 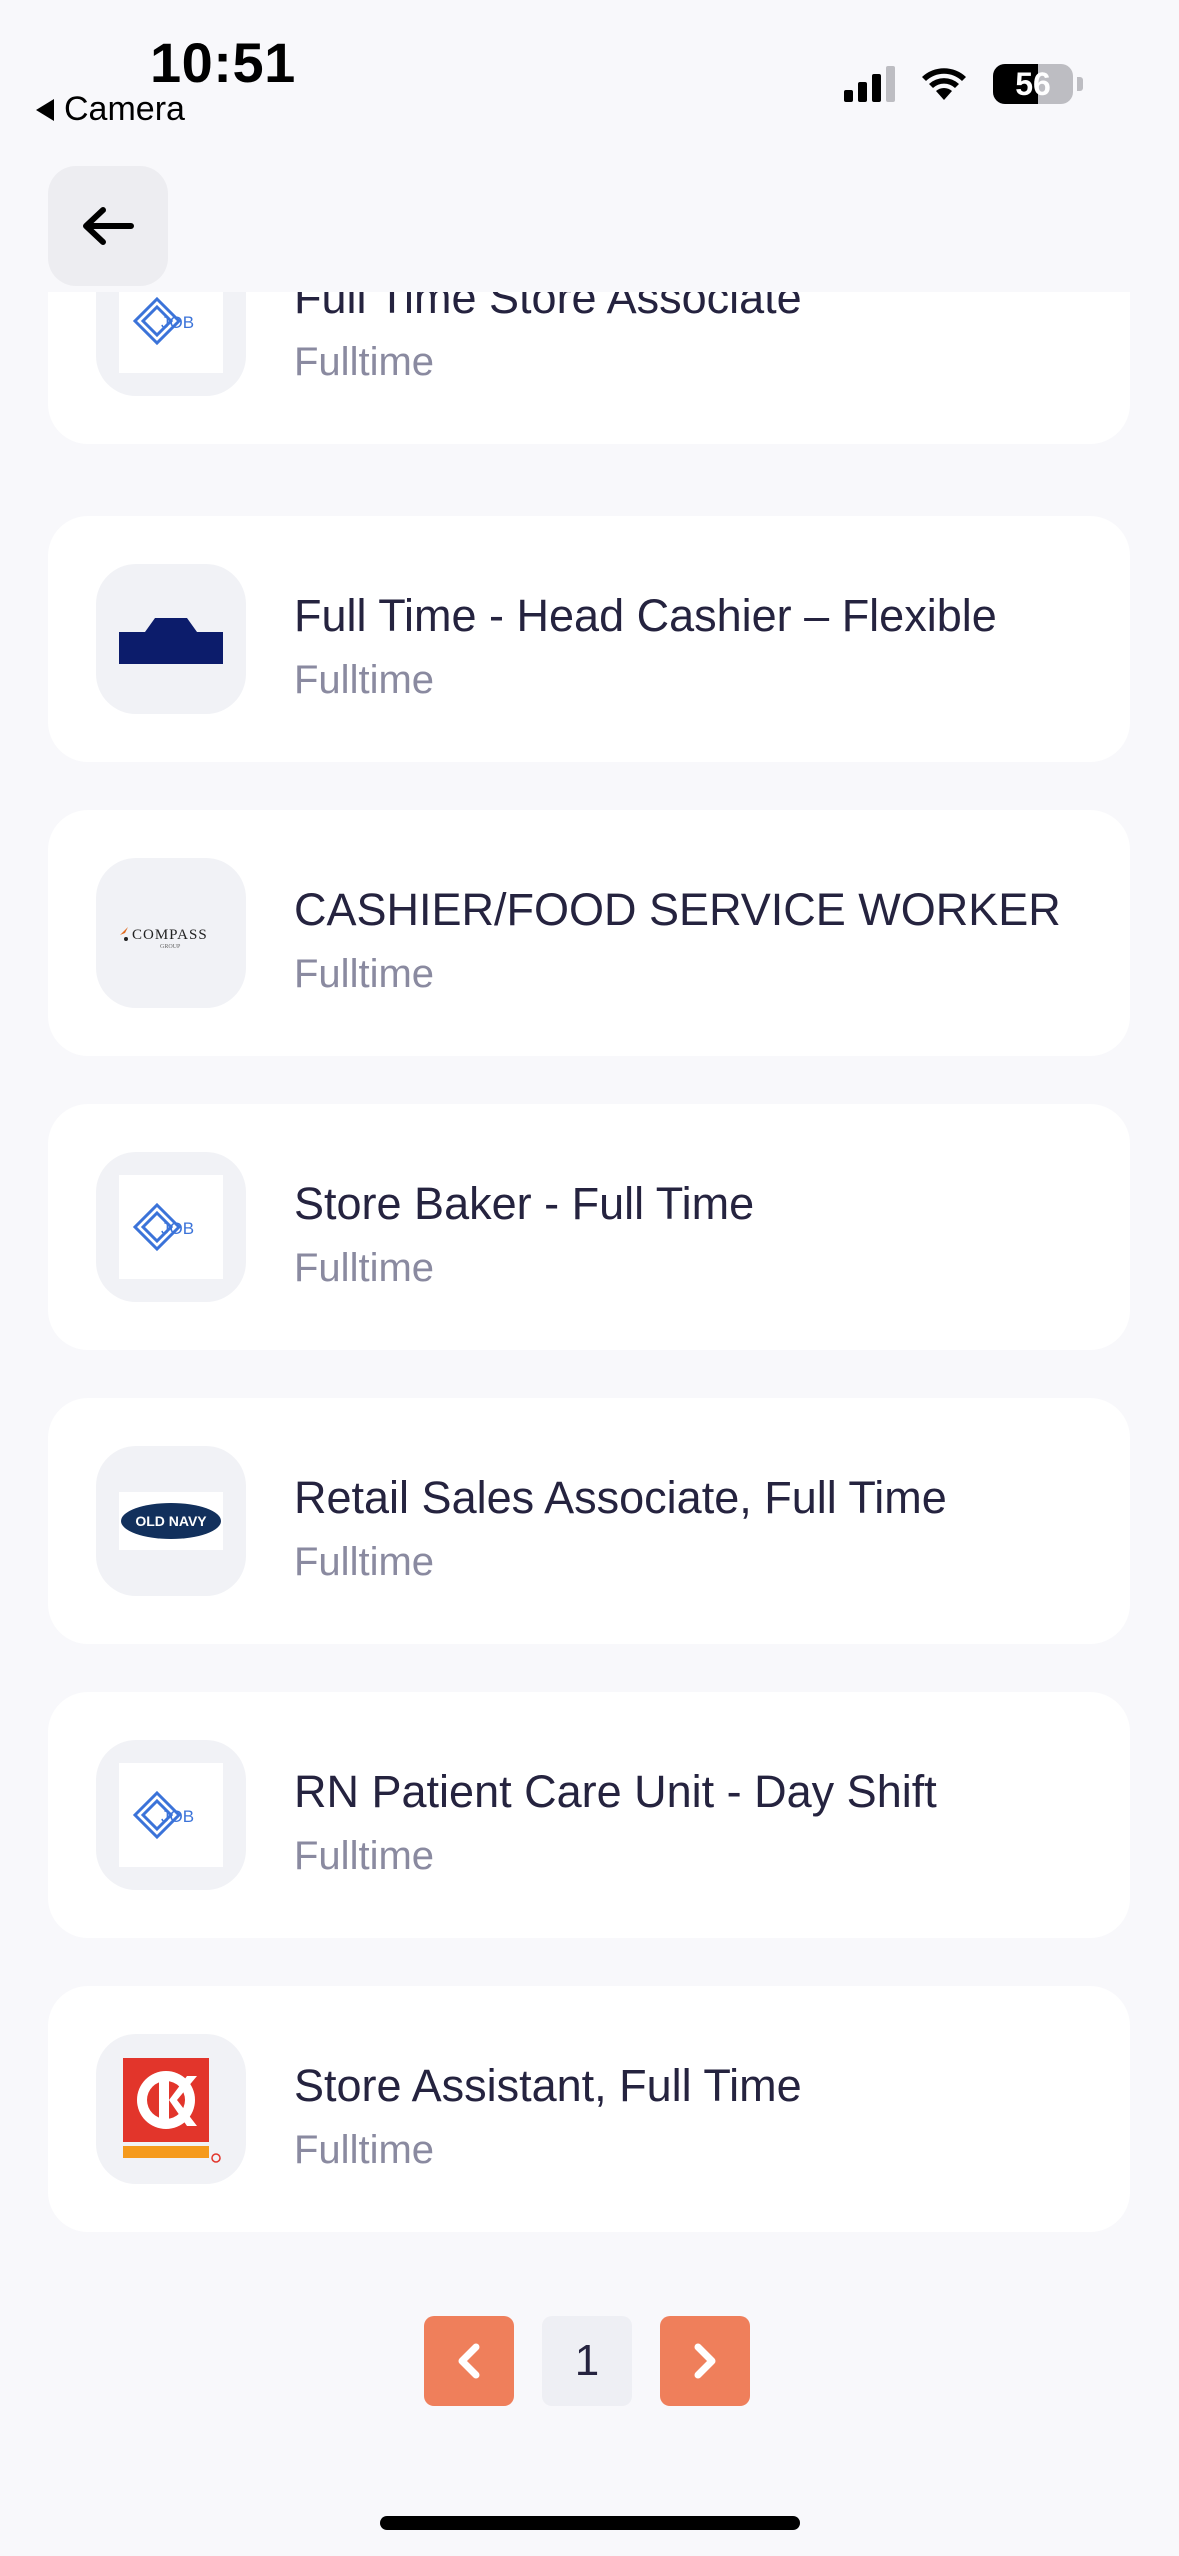 What do you see at coordinates (548, 307) in the screenshot?
I see `job-title: Full Time Store Associate` at bounding box center [548, 307].